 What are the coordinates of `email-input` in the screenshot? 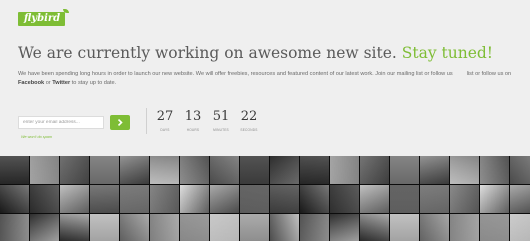 It's located at (61, 122).